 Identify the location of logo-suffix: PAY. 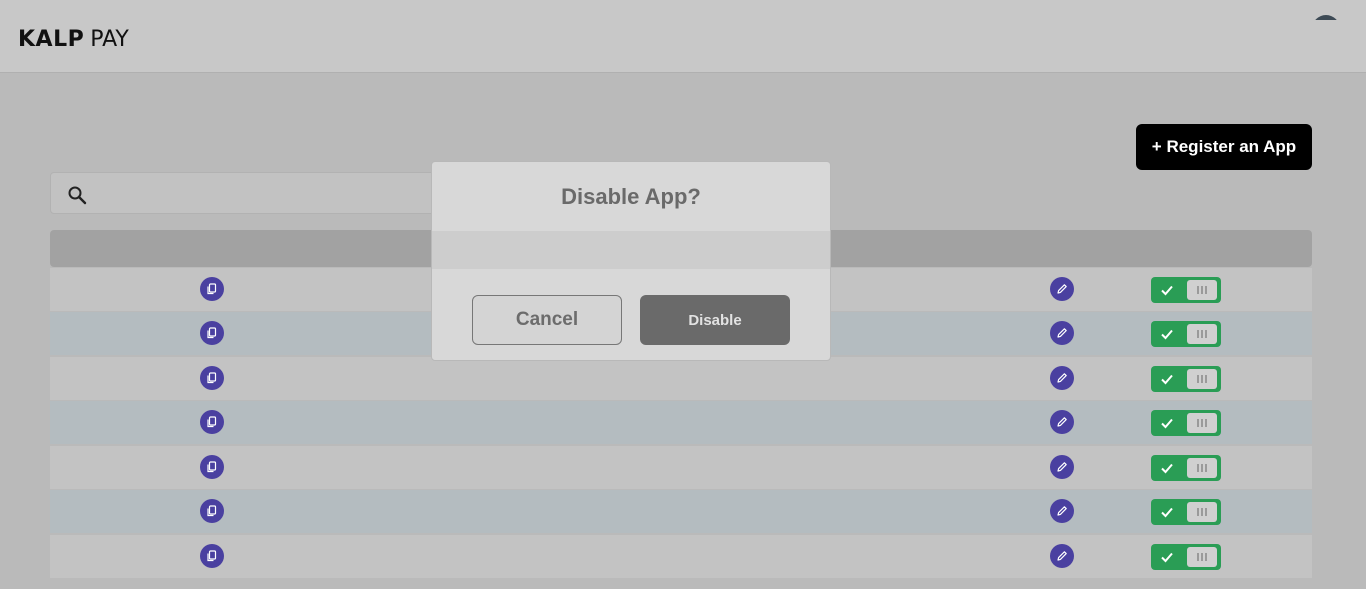
(109, 39).